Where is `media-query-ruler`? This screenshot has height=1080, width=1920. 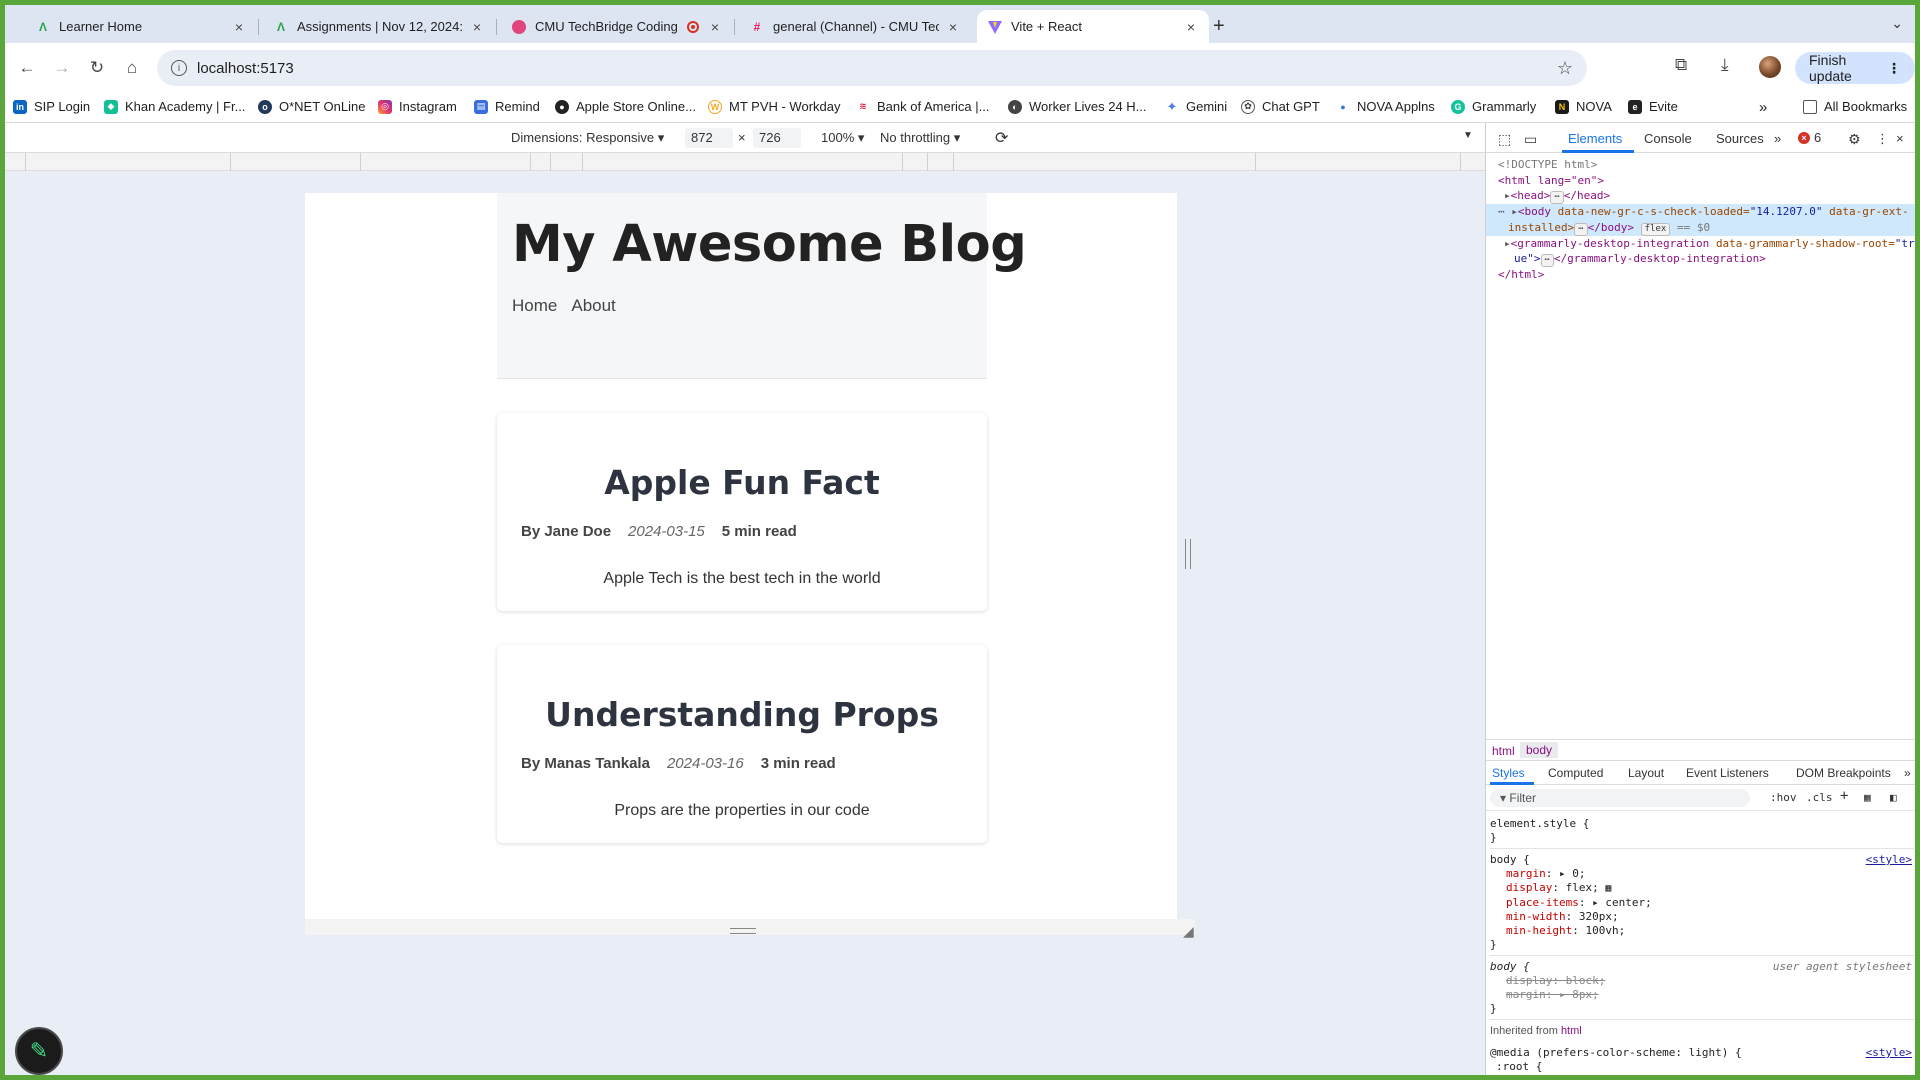 media-query-ruler is located at coordinates (745, 162).